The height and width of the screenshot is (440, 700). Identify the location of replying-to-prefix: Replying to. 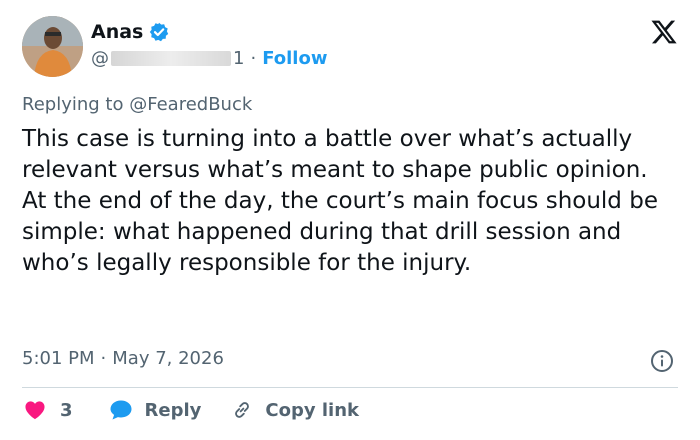
(73, 104).